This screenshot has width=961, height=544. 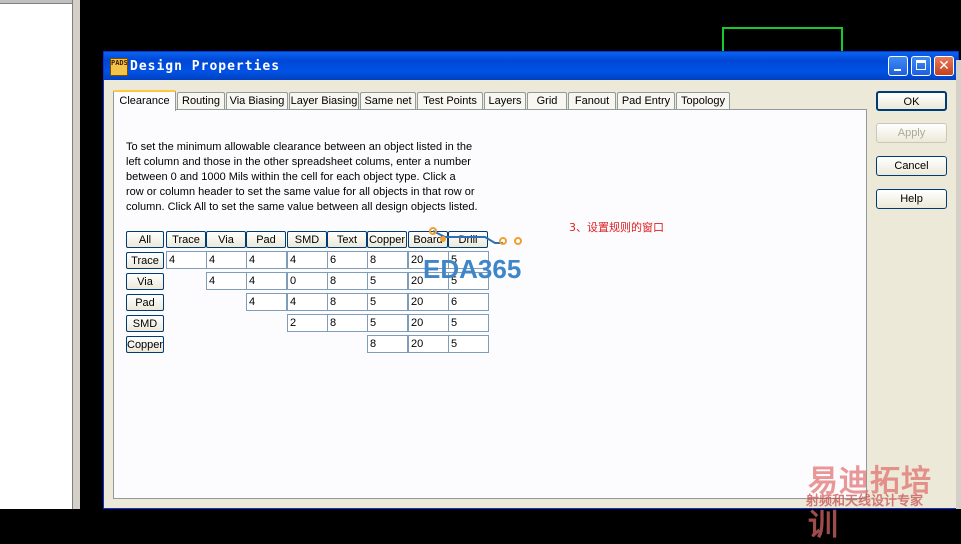 I want to click on eda365-watermark: EDA365, so click(x=472, y=269).